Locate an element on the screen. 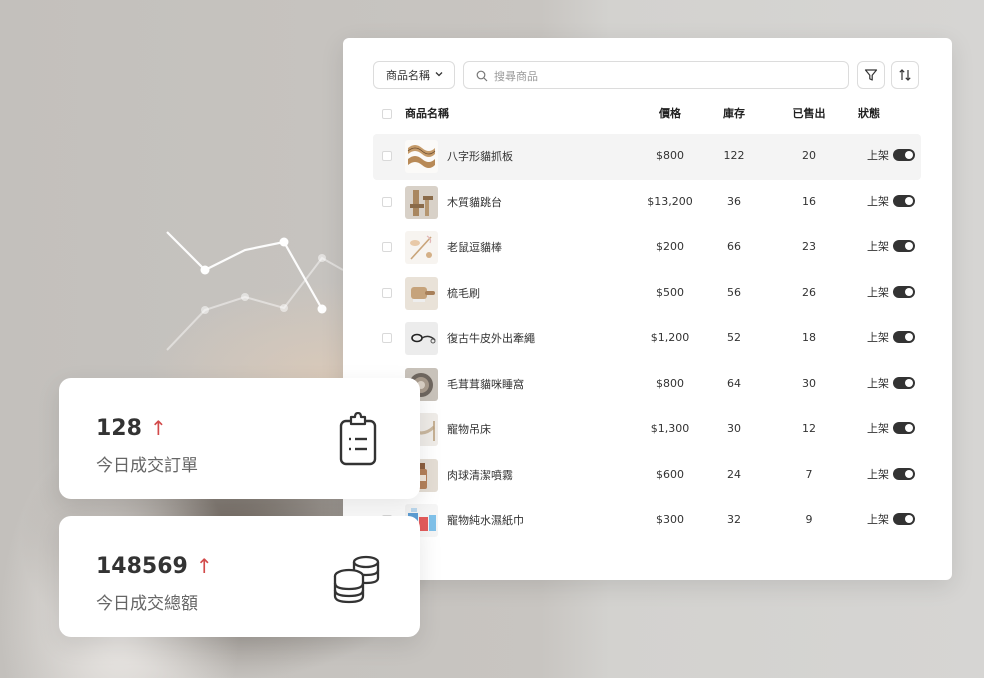 The height and width of the screenshot is (678, 984). product-stock: 32 is located at coordinates (734, 519).